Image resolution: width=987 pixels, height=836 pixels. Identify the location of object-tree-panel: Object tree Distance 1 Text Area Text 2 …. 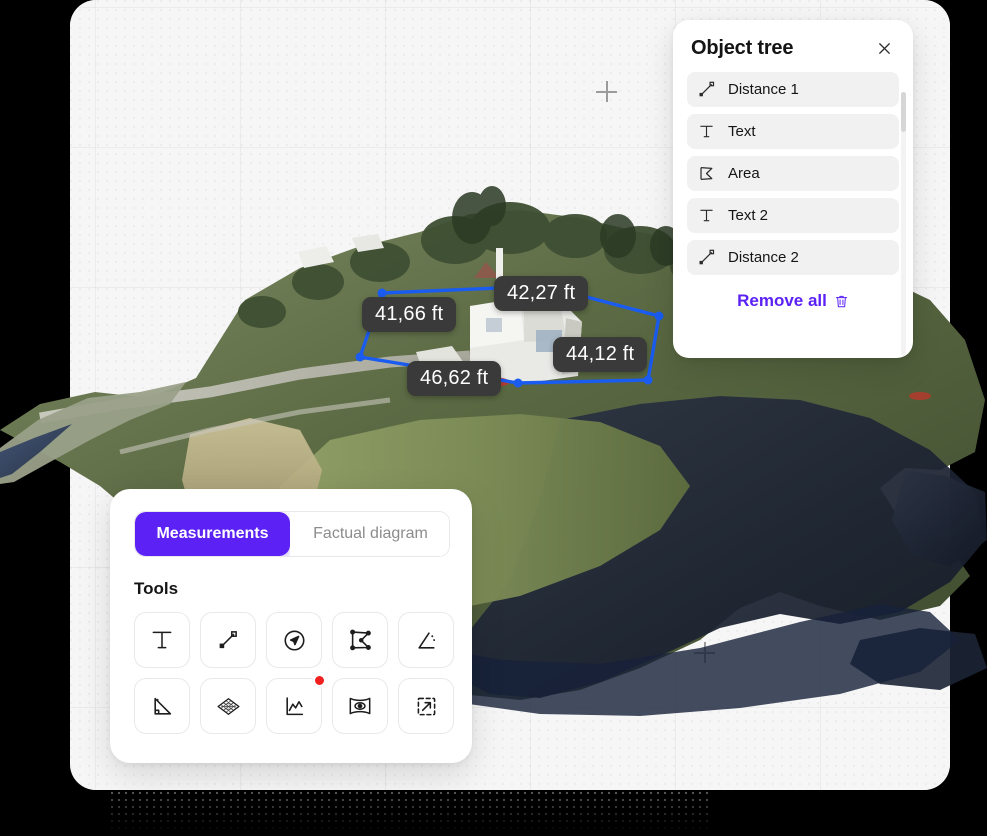
(793, 189).